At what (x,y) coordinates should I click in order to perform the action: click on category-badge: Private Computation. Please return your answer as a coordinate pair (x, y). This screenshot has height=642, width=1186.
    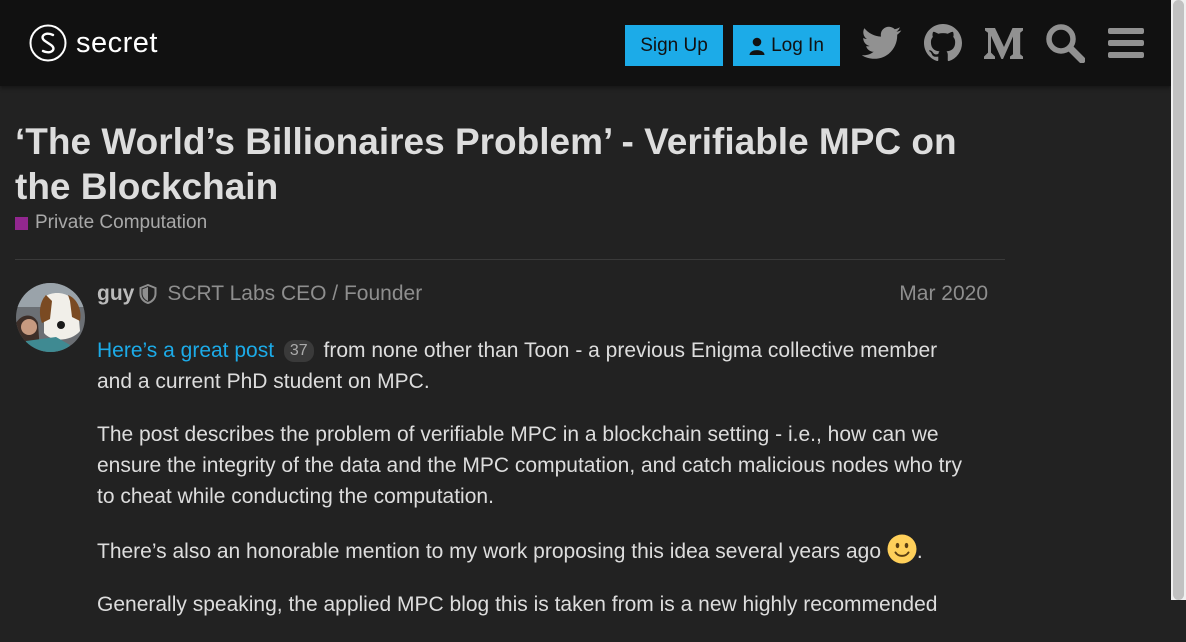
    Looking at the image, I should click on (111, 223).